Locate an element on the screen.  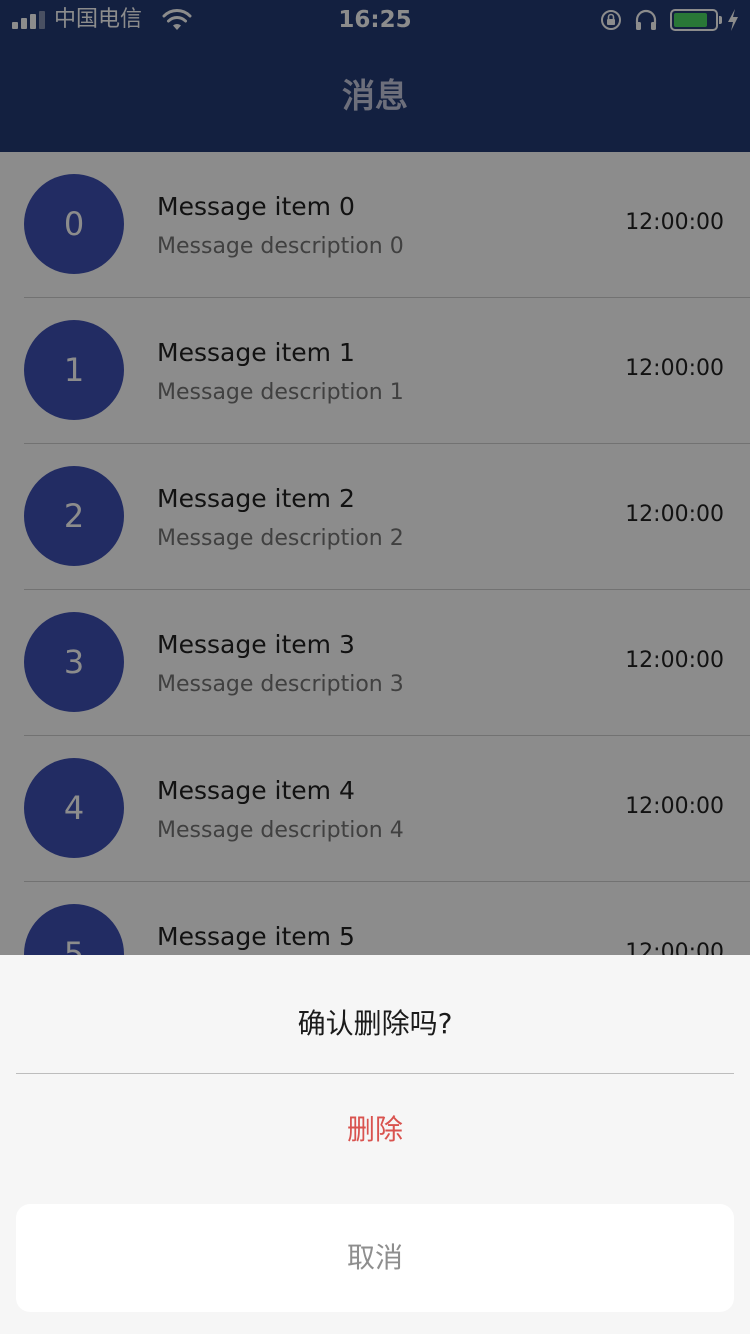
action-sheet-title: 确认删除吗? is located at coordinates (375, 1023).